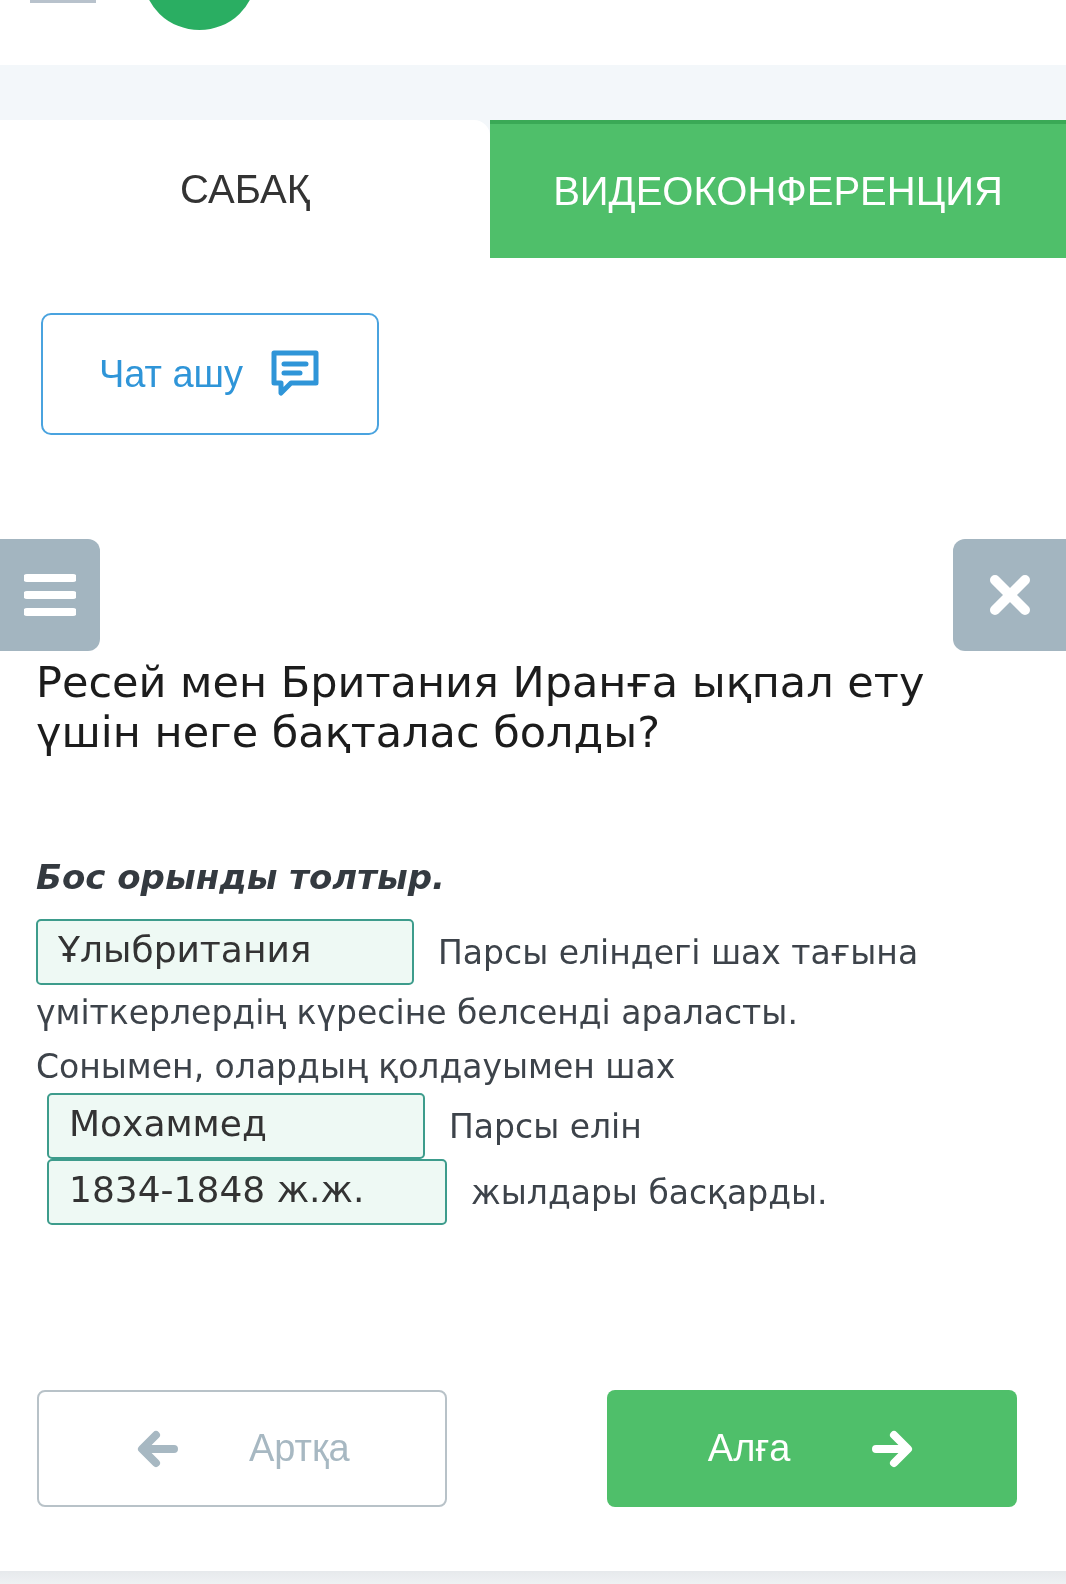  What do you see at coordinates (295, 374) in the screenshot?
I see `chat-icon` at bounding box center [295, 374].